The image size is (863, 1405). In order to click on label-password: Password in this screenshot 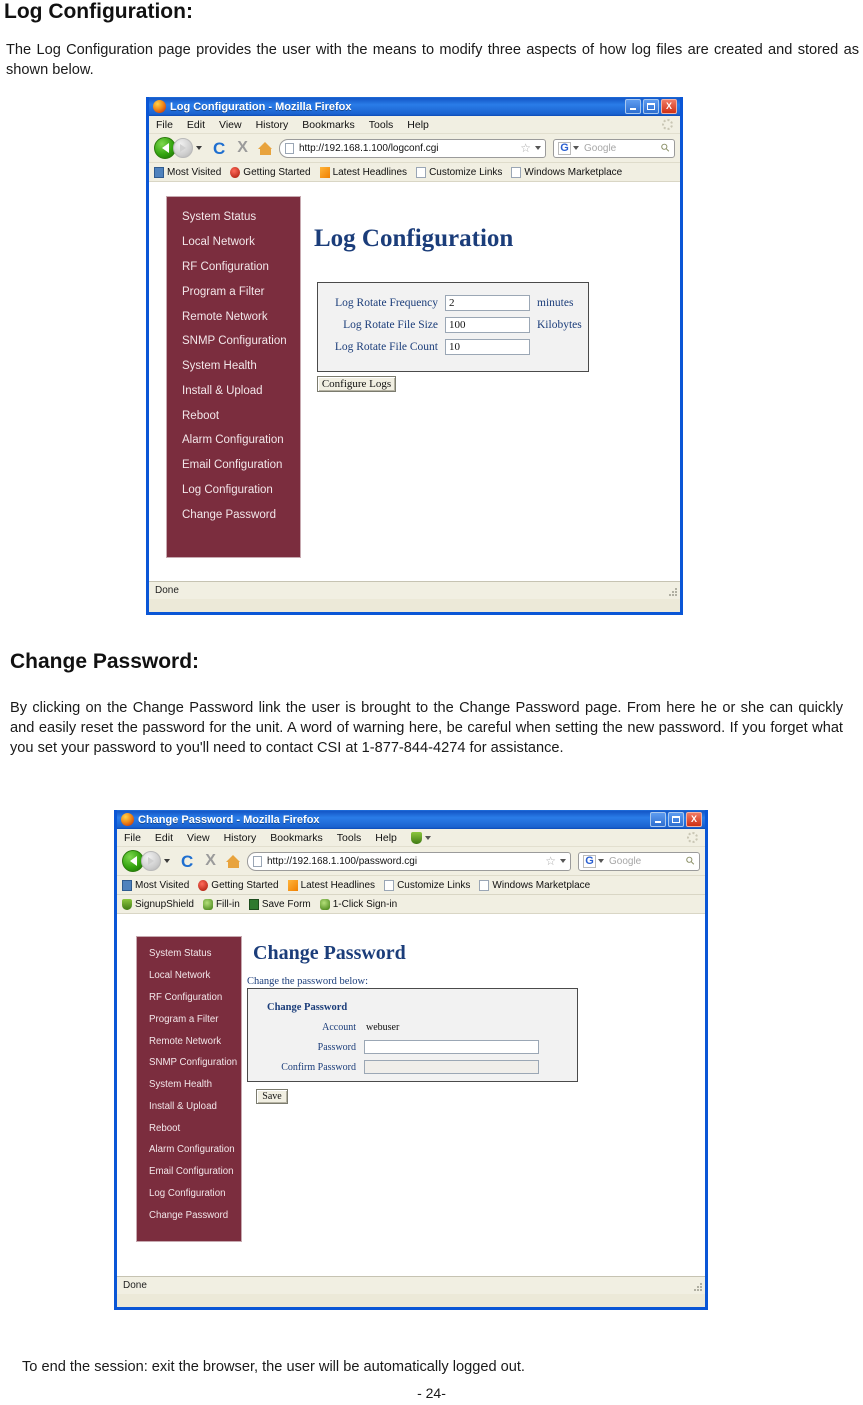, I will do `click(336, 1047)`.